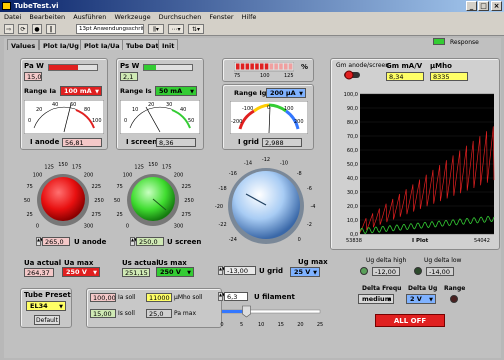 This screenshot has height=360, width=504. What do you see at coordinates (219, 207) in the screenshot?
I see `knob-tick-label: -20` at bounding box center [219, 207].